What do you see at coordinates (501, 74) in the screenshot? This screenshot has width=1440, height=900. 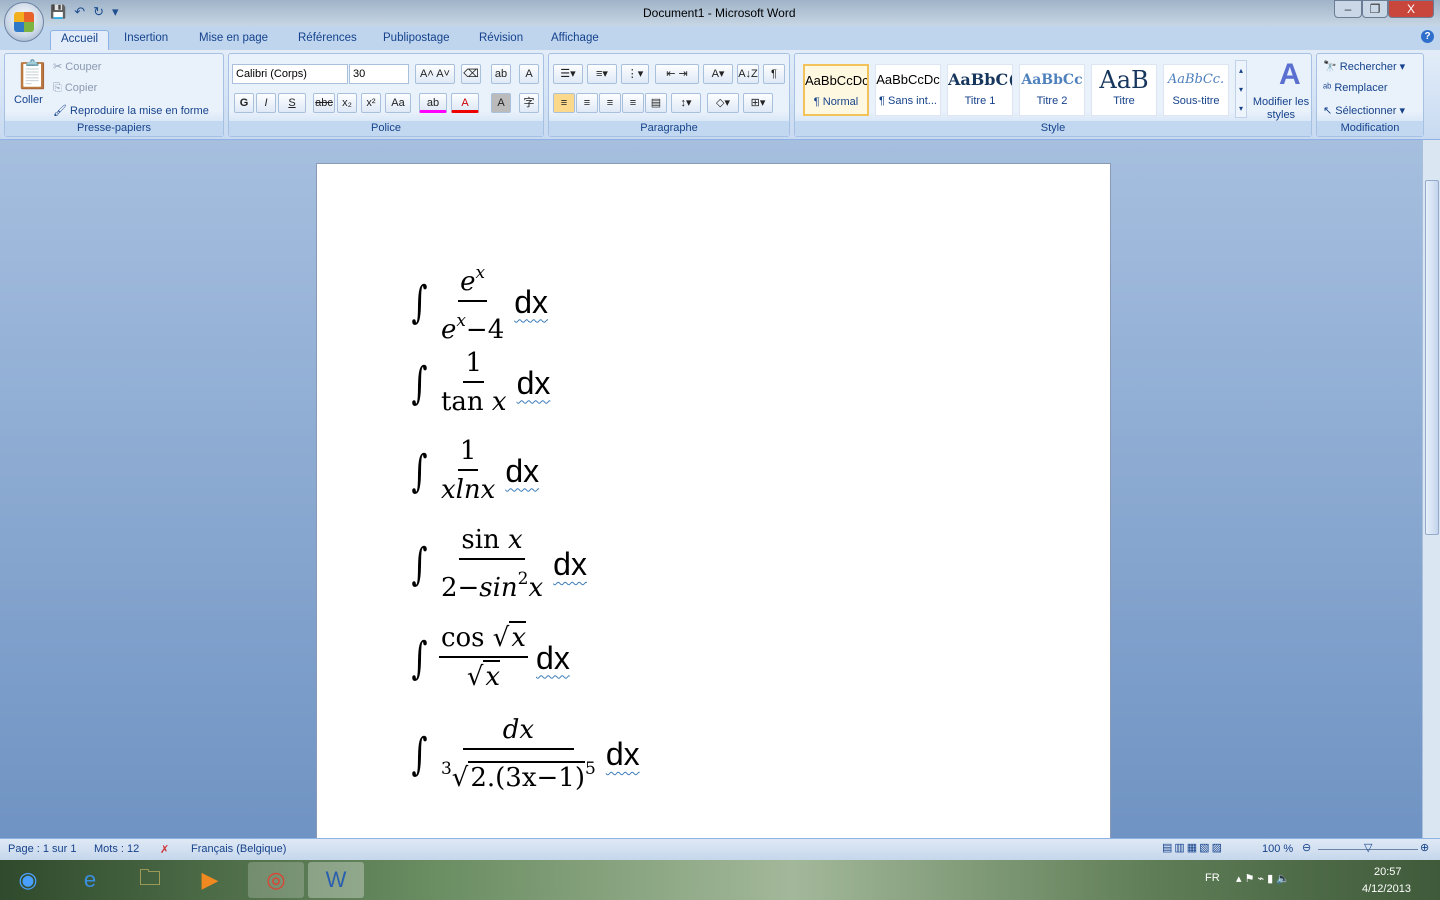 I see `phonetic-icon: ab` at bounding box center [501, 74].